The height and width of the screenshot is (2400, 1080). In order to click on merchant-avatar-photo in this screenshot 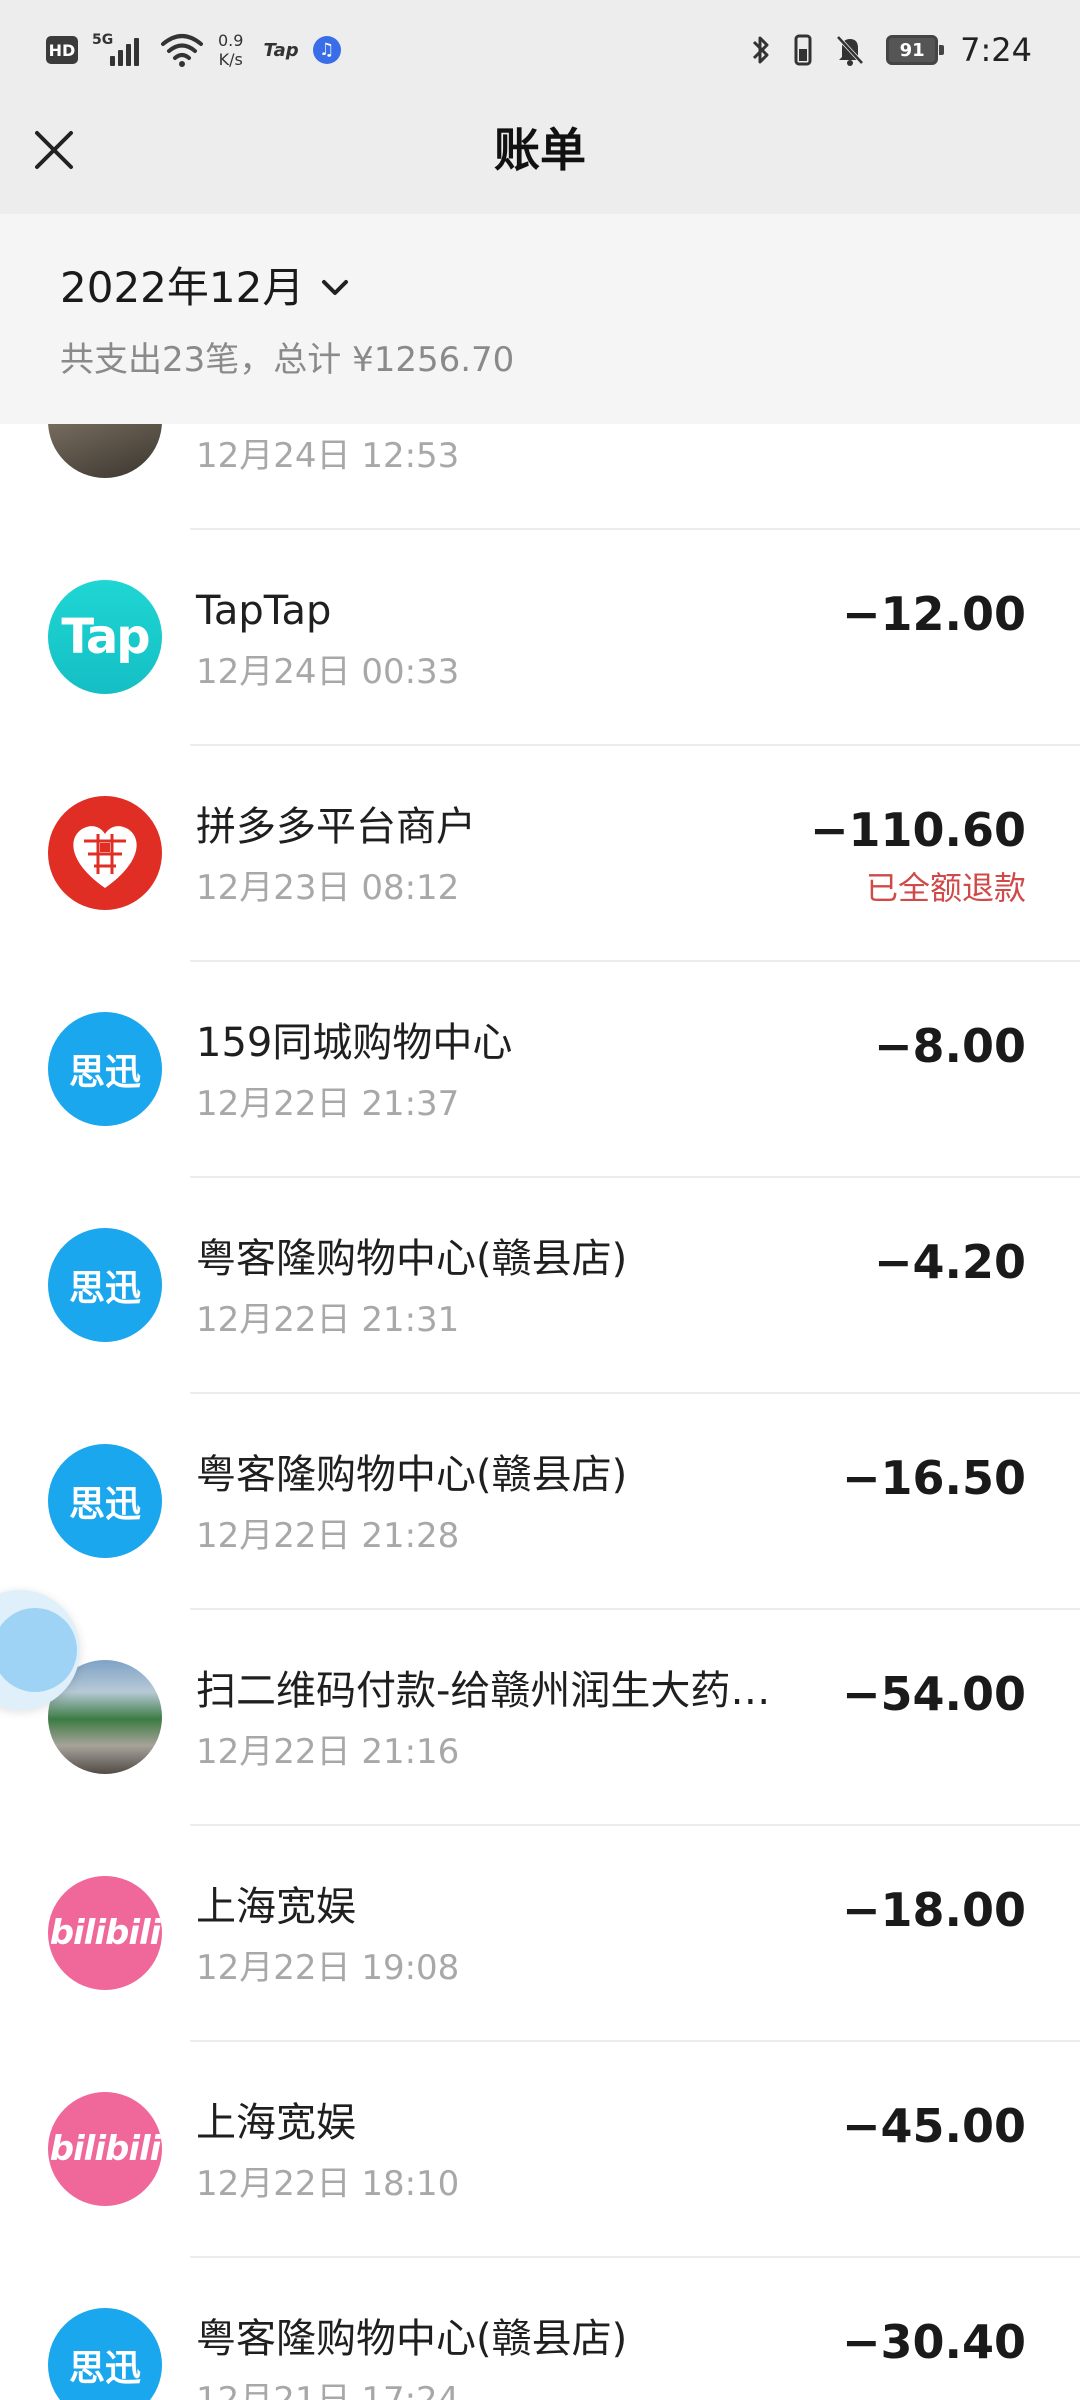, I will do `click(105, 451)`.